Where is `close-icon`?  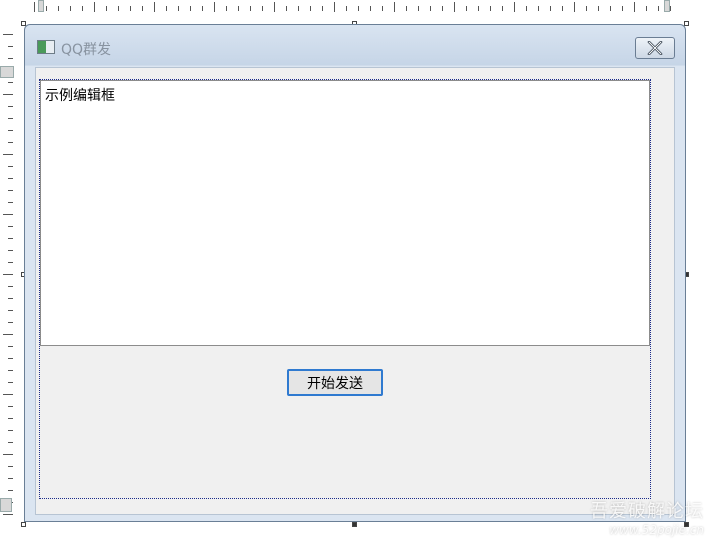 close-icon is located at coordinates (655, 48).